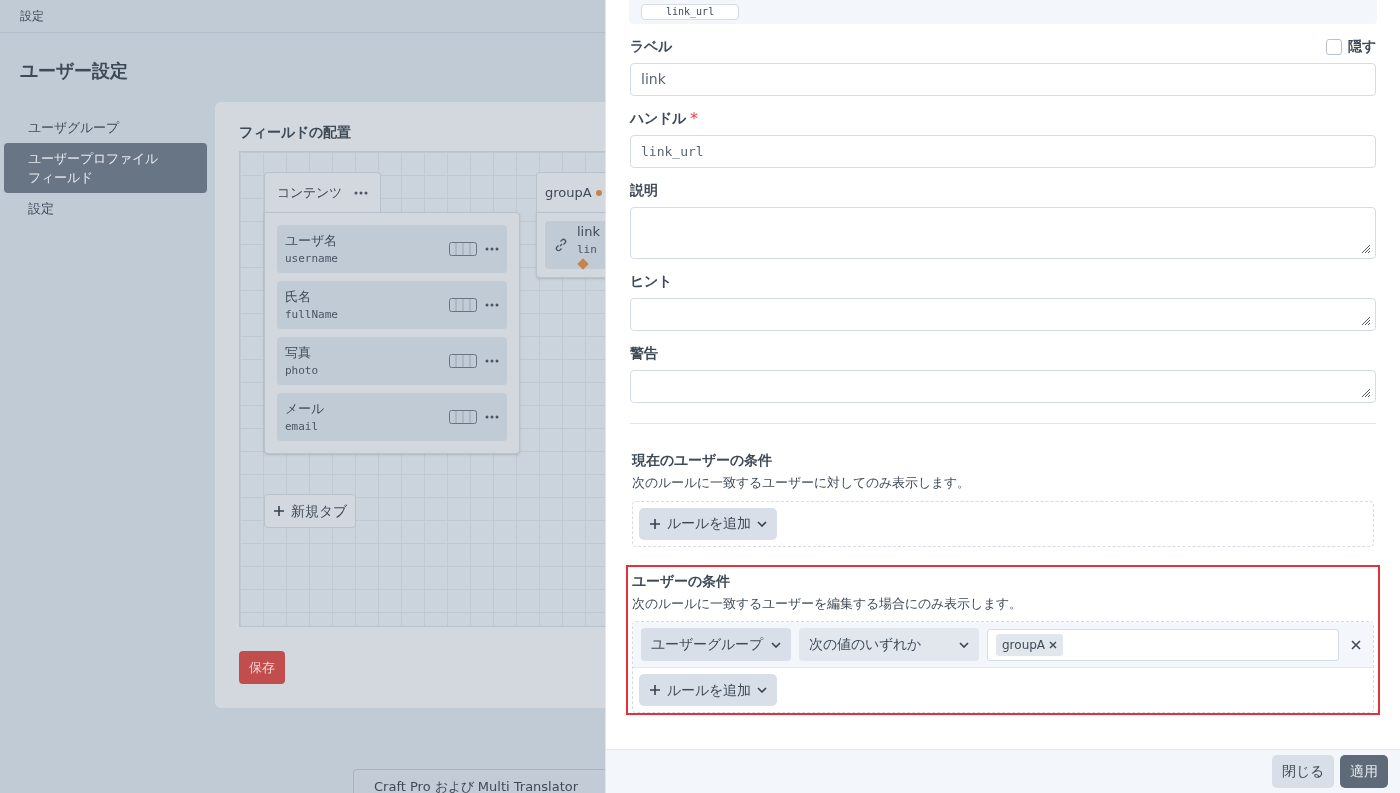  What do you see at coordinates (392, 361) in the screenshot?
I see `field-card: 写真 photo` at bounding box center [392, 361].